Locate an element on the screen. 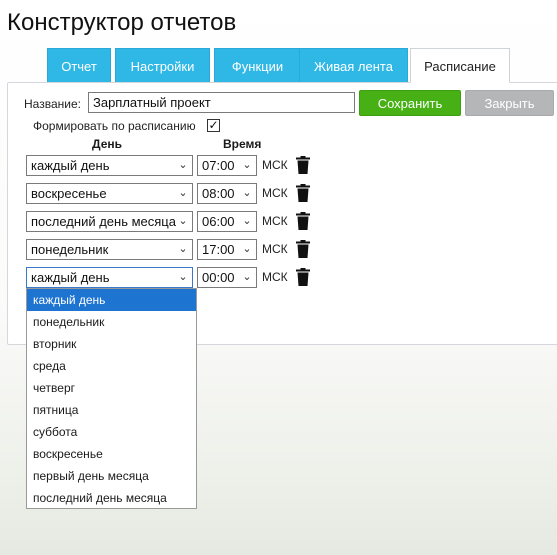 The image size is (557, 555). report-name-input is located at coordinates (221, 102).